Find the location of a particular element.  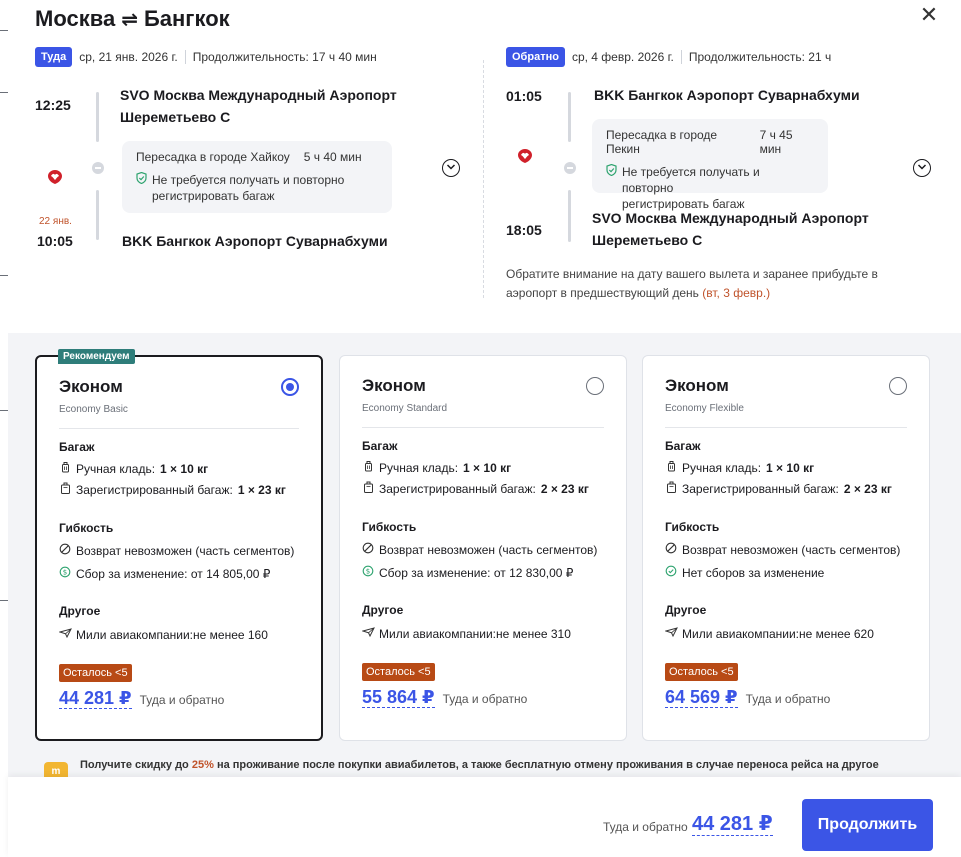

inbound-duration: Продолжительность: 21 ч is located at coordinates (760, 57).